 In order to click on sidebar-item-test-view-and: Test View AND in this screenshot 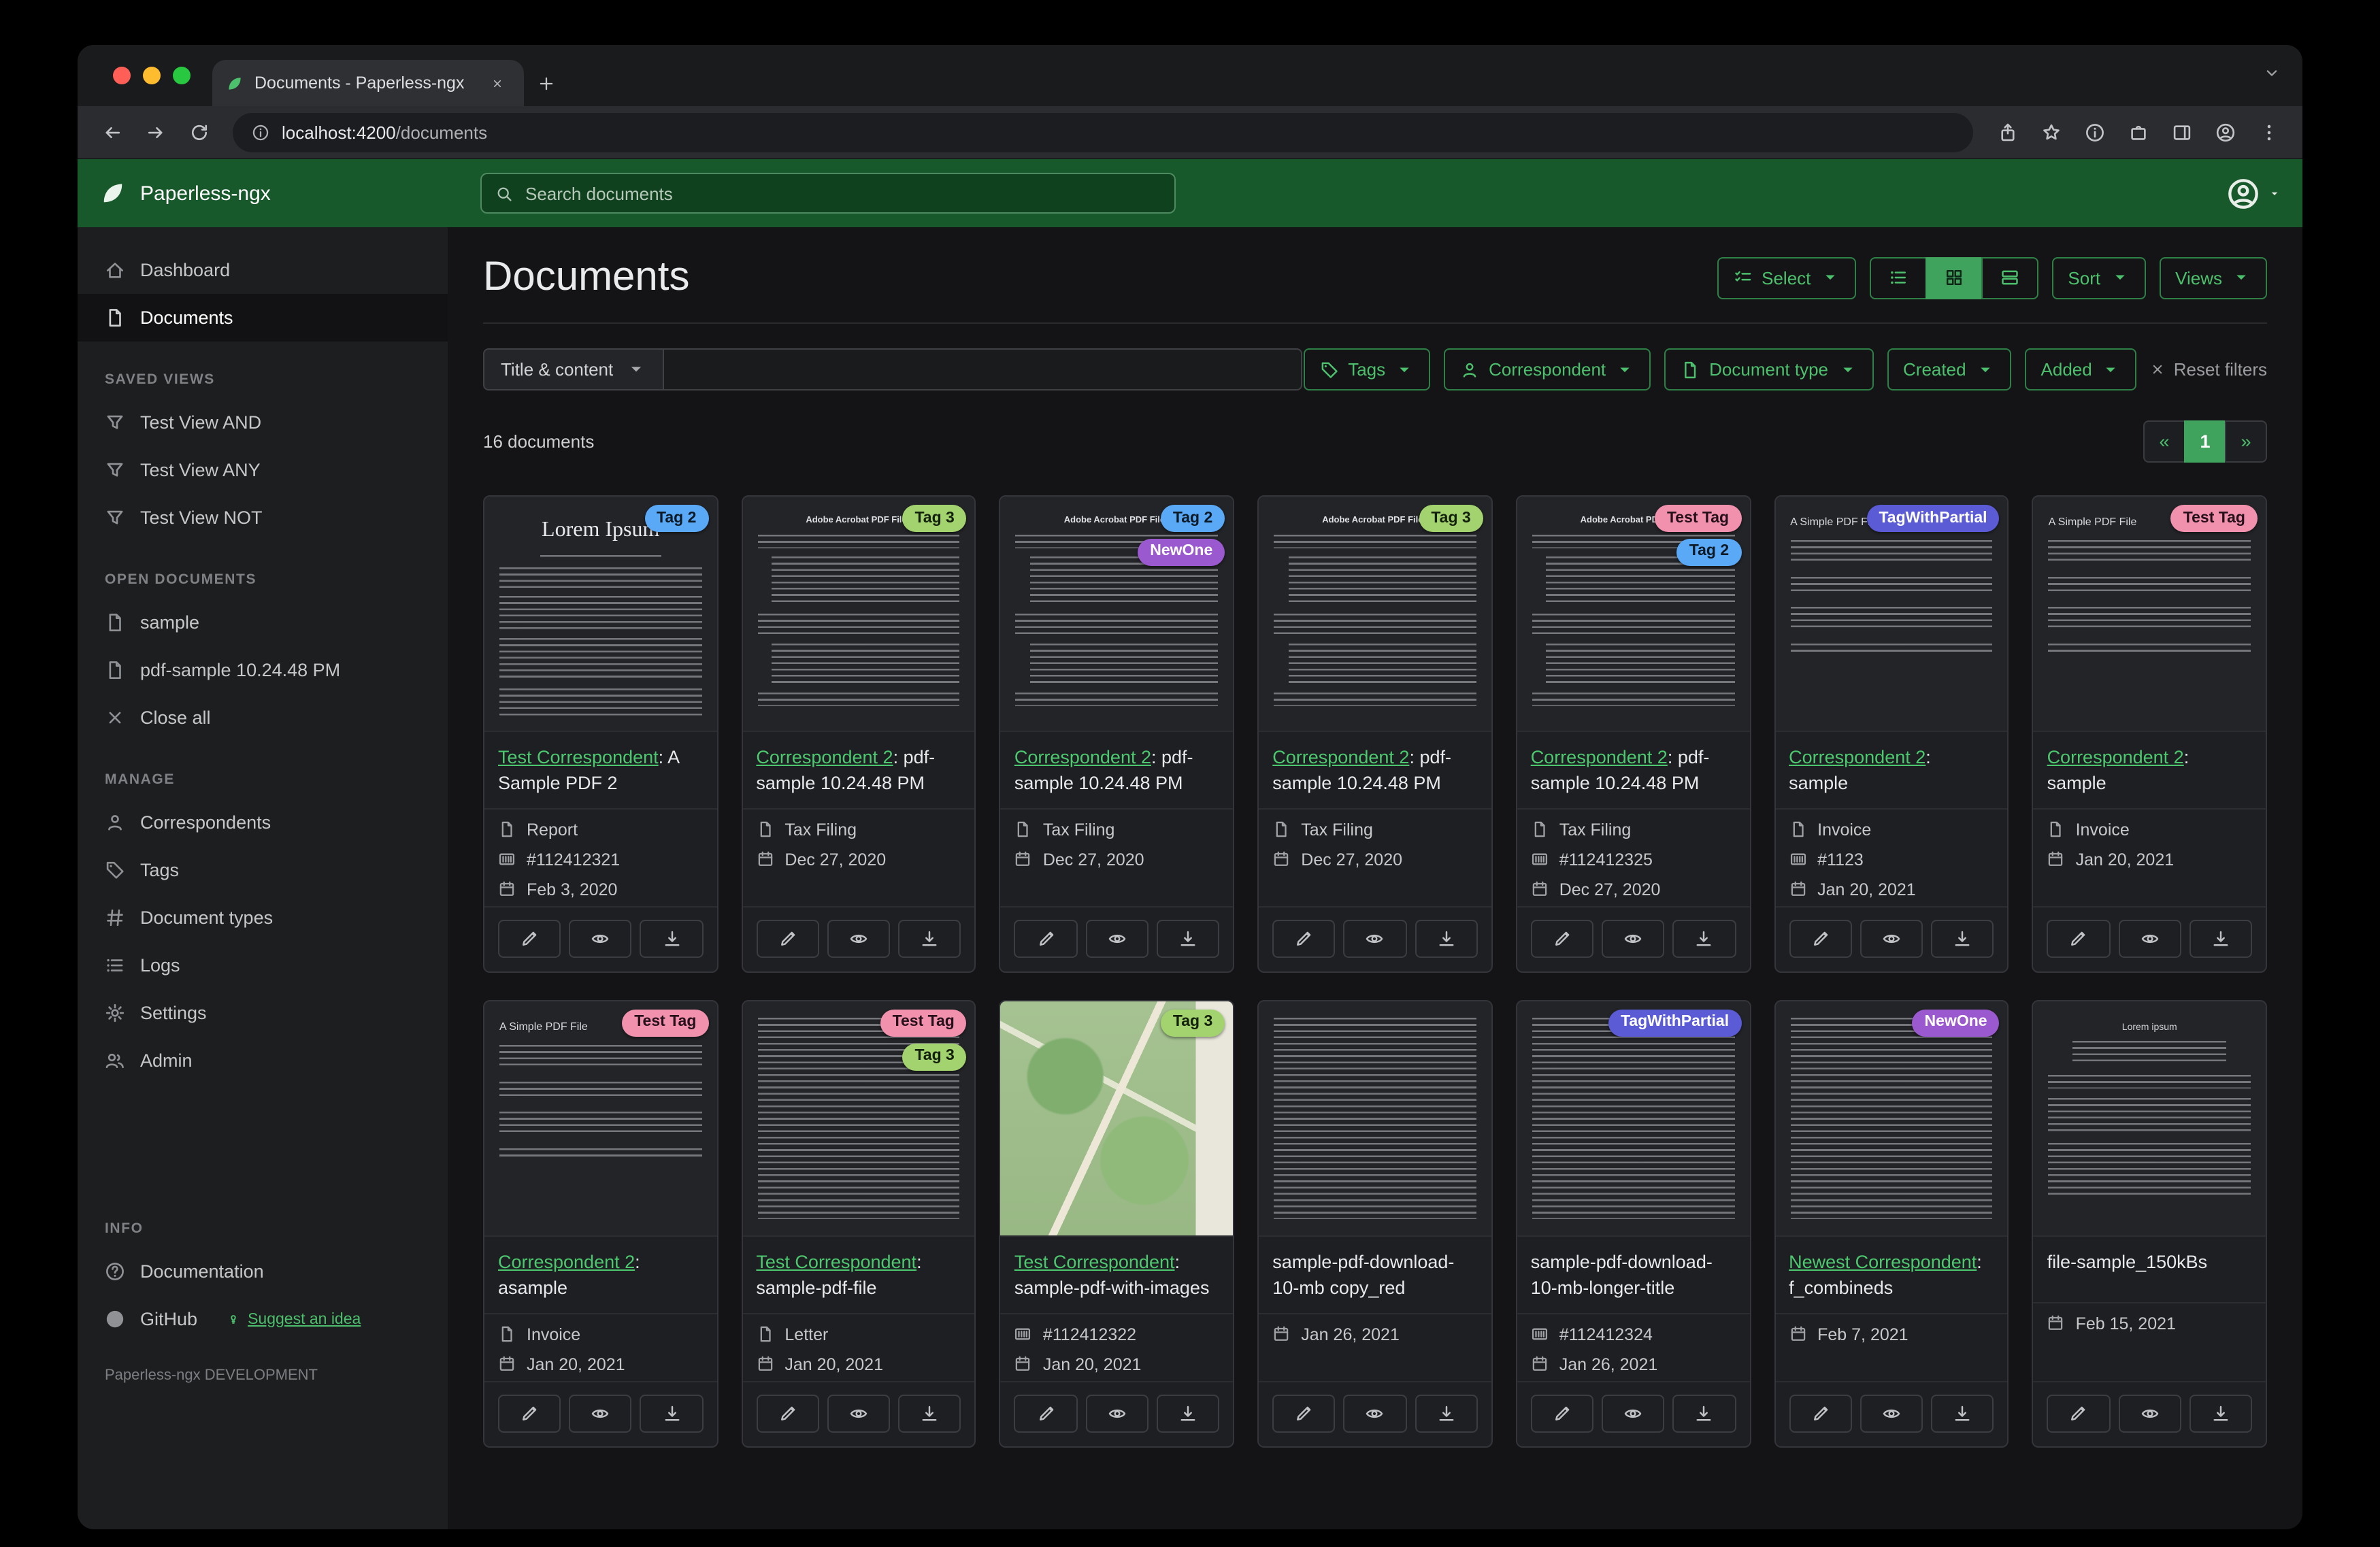, I will do `click(263, 422)`.